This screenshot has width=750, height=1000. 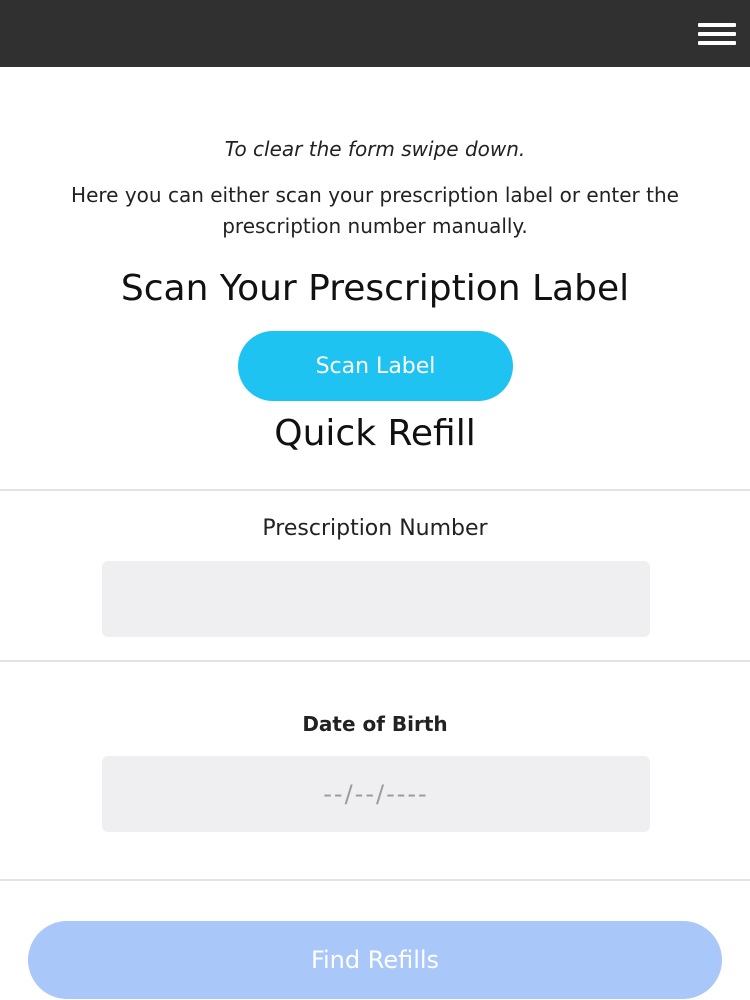 What do you see at coordinates (375, 149) in the screenshot?
I see `clear-form-hint: To clear the form swipe down.` at bounding box center [375, 149].